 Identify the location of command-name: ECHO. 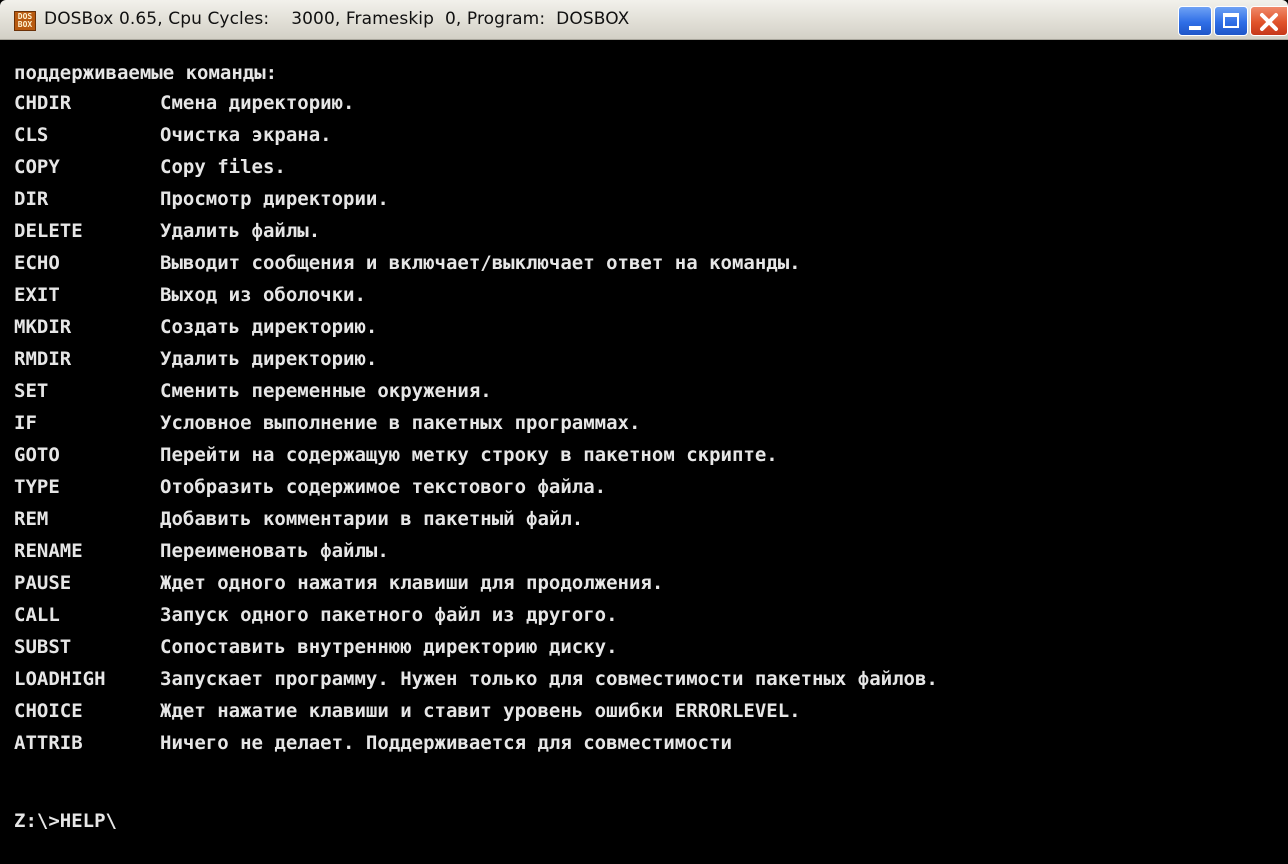
(37, 263).